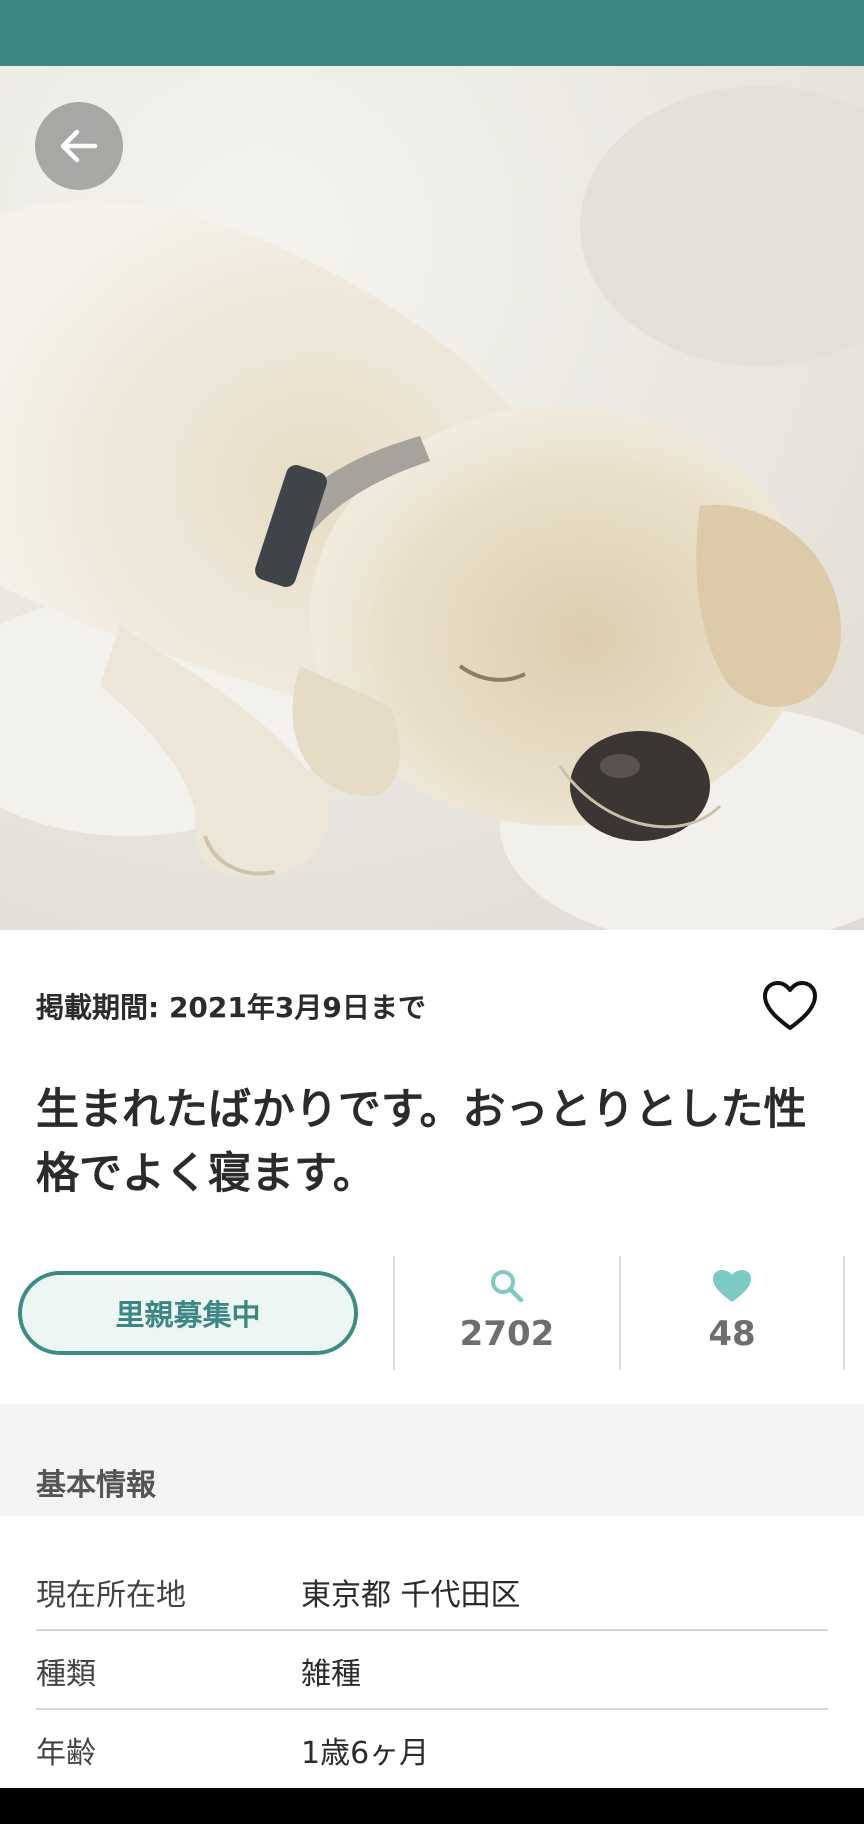 The height and width of the screenshot is (1824, 864). Describe the element at coordinates (432, 1806) in the screenshot. I see `system-navigation-bar` at that location.